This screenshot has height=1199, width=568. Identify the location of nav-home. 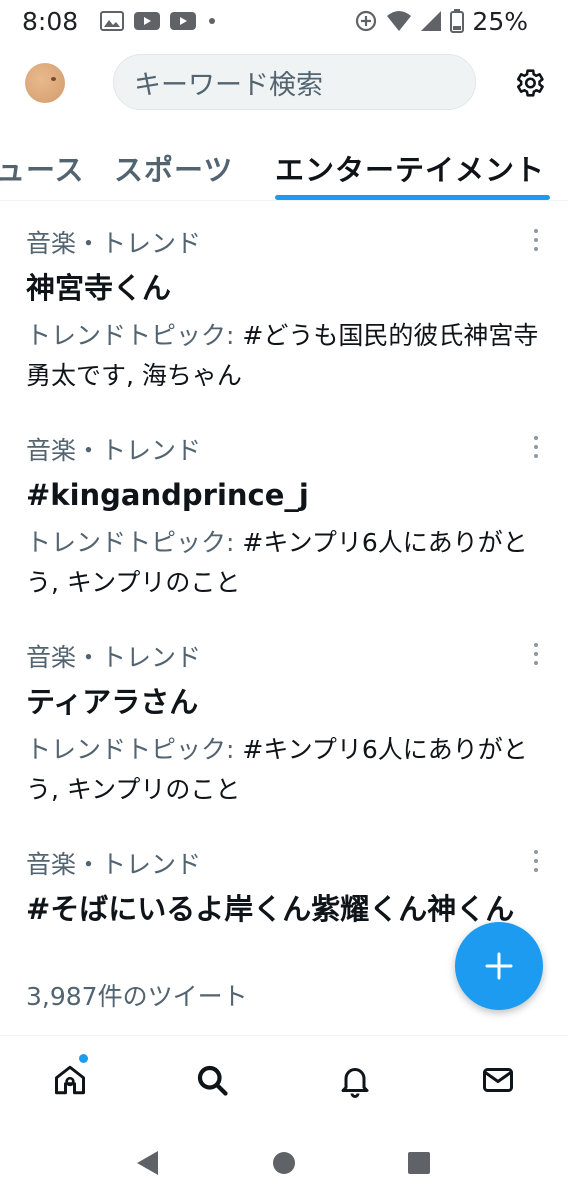
(70, 1077).